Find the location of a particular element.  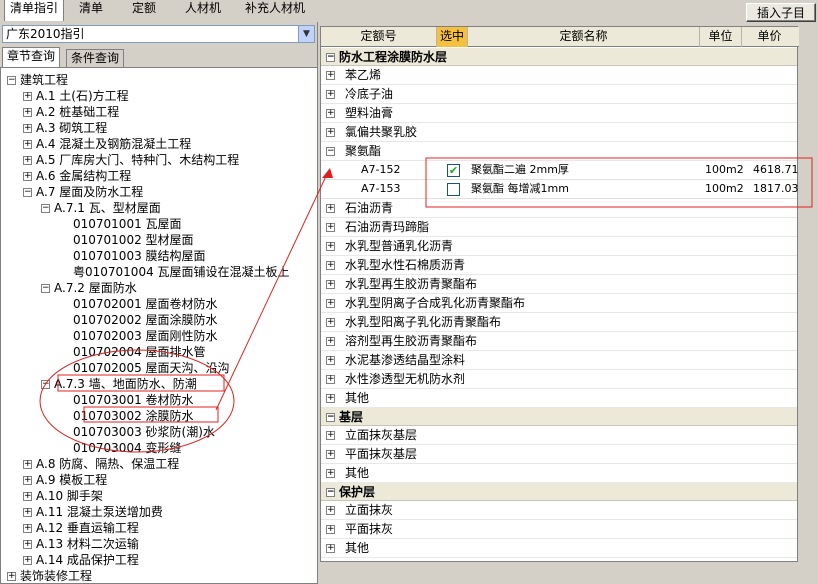

header-quota-name: 定额名称 is located at coordinates (584, 37).